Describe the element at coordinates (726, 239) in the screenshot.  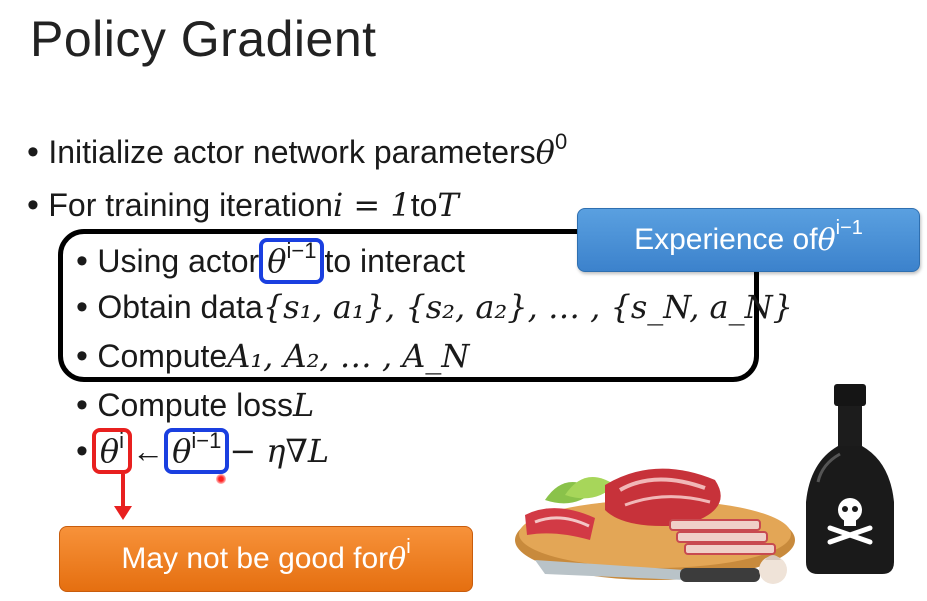
I see `callout-text: Experience of` at that location.